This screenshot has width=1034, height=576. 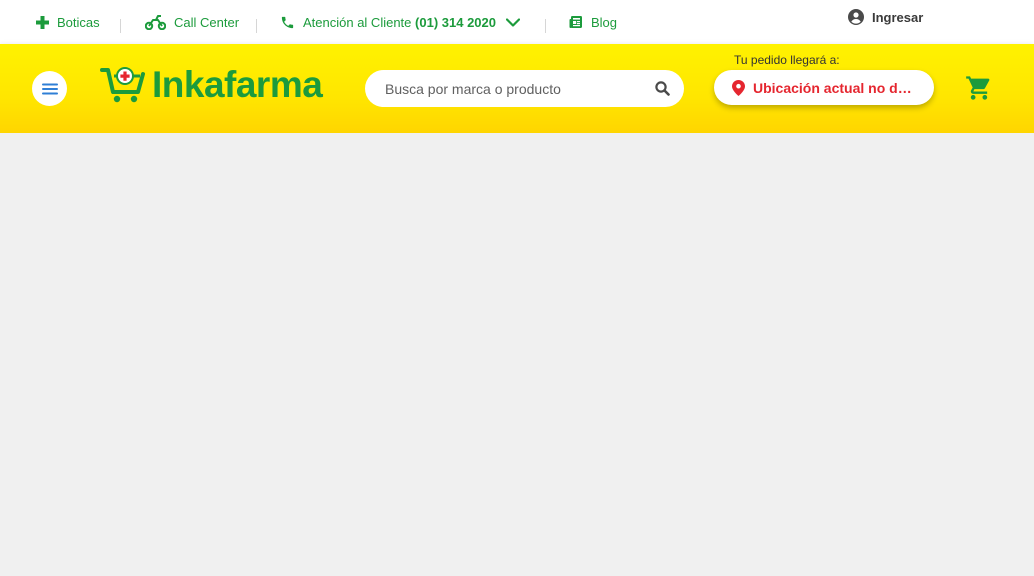 I want to click on boticas-label: Boticas, so click(x=78, y=22).